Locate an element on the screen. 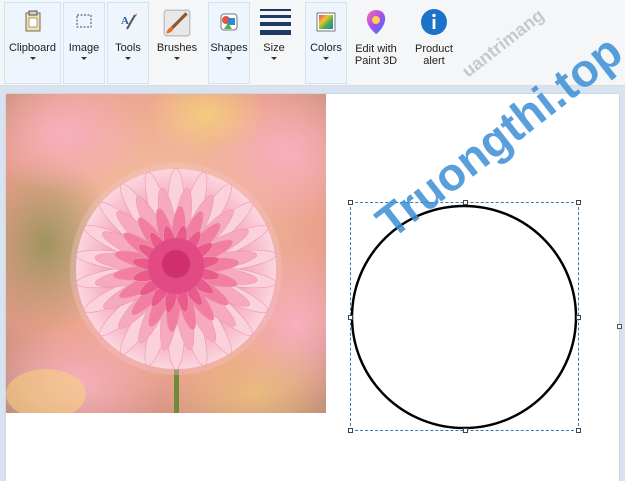  size-dropdown-arrow is located at coordinates (274, 58).